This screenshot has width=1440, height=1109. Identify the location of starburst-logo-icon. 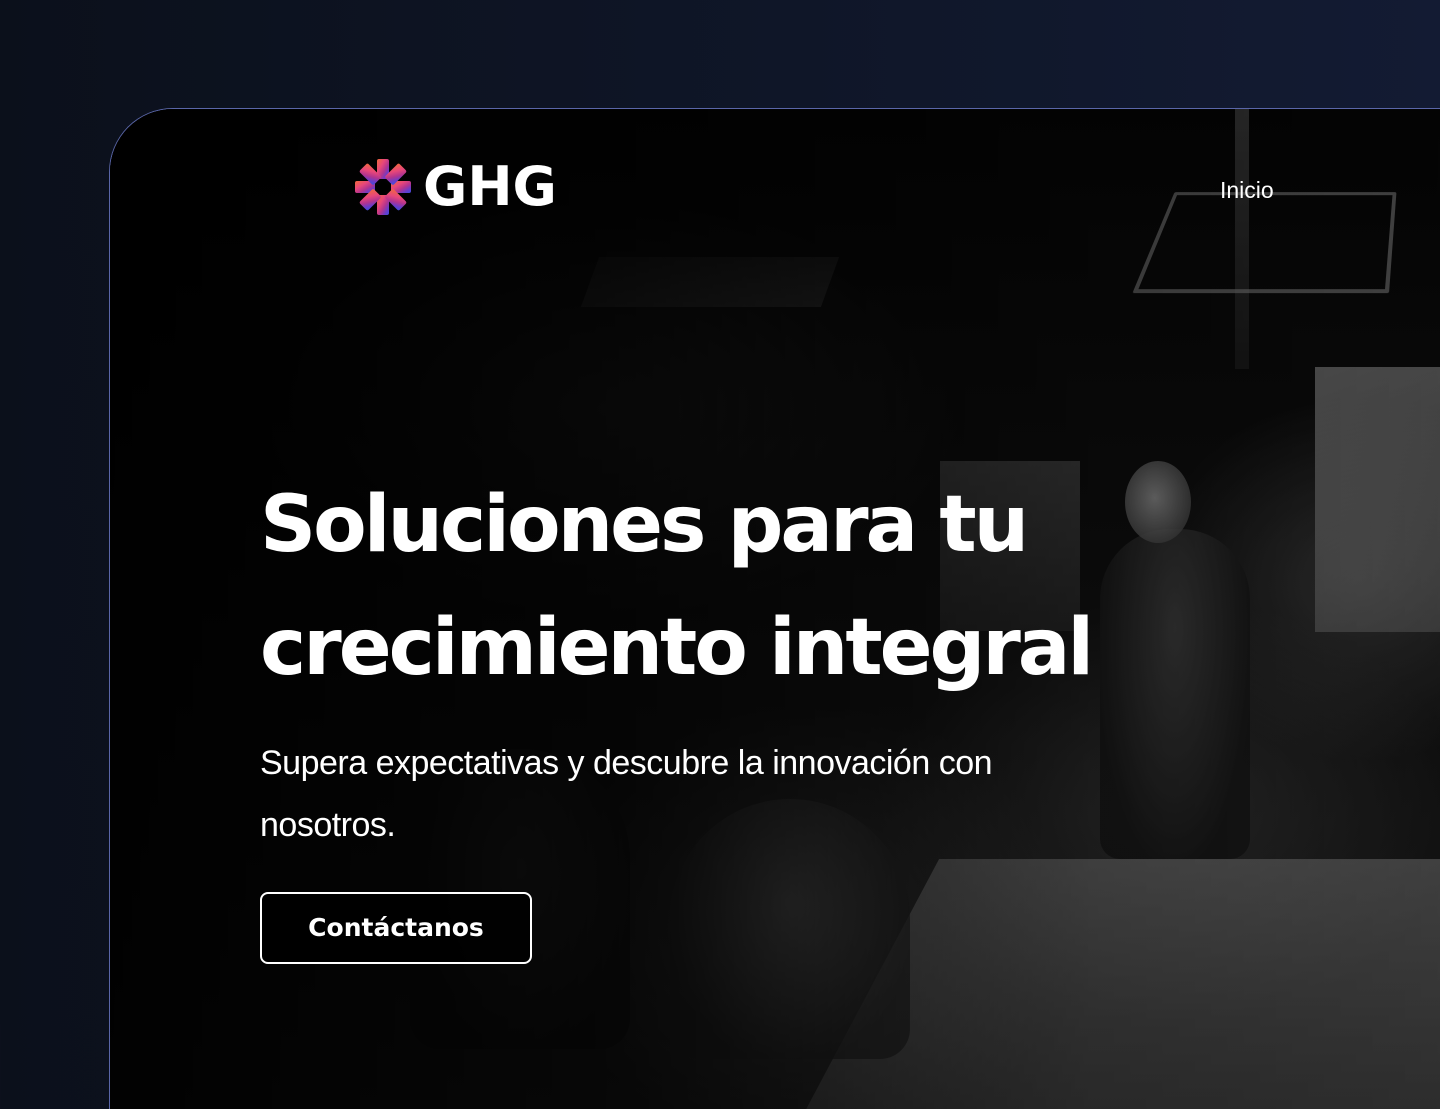
(383, 187).